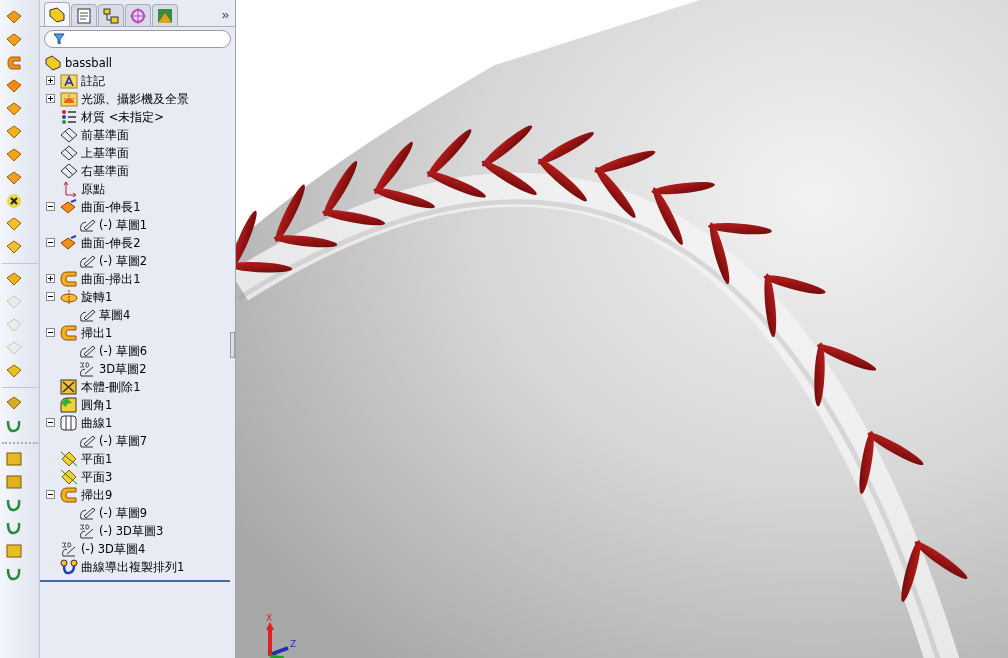  Describe the element at coordinates (69, 387) in the screenshot. I see `delete-body-icon` at that location.